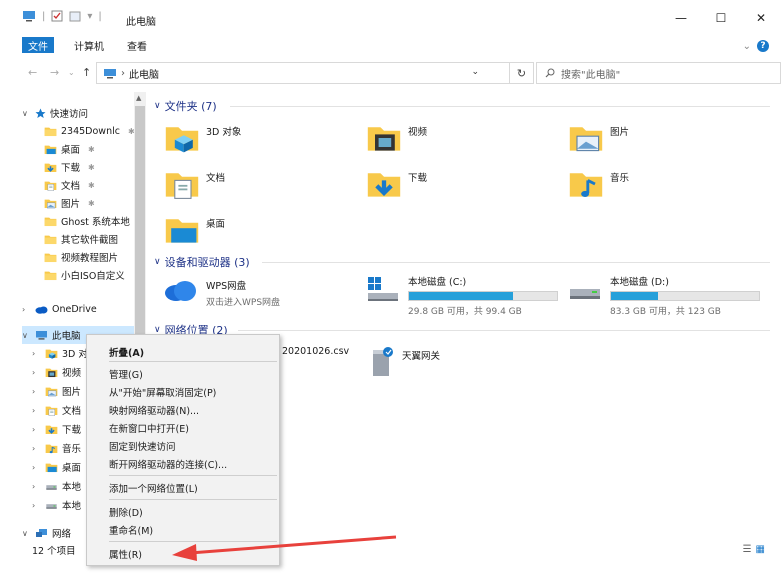 This screenshot has width=781, height=575. Describe the element at coordinates (140, 221) in the screenshot. I see `scrollbar-thumb` at that location.